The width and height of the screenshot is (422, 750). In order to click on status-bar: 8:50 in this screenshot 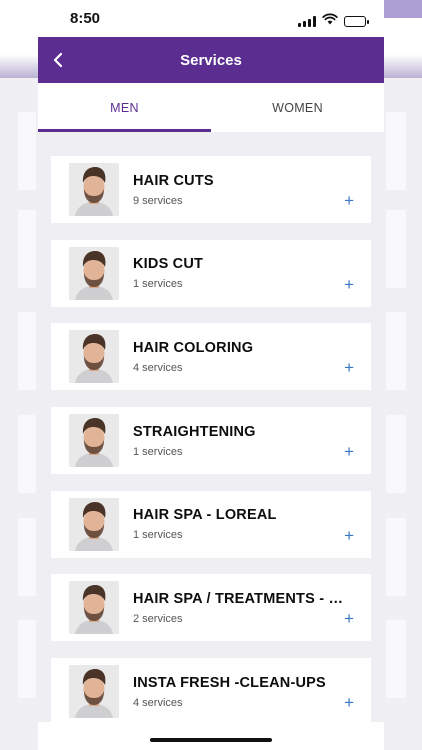, I will do `click(211, 18)`.